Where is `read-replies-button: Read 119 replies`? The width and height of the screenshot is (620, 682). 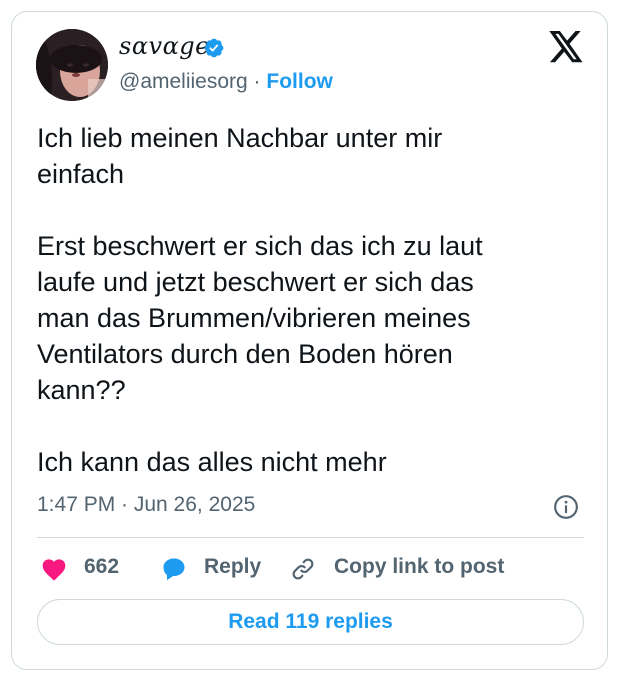 read-replies-button: Read 119 replies is located at coordinates (310, 622).